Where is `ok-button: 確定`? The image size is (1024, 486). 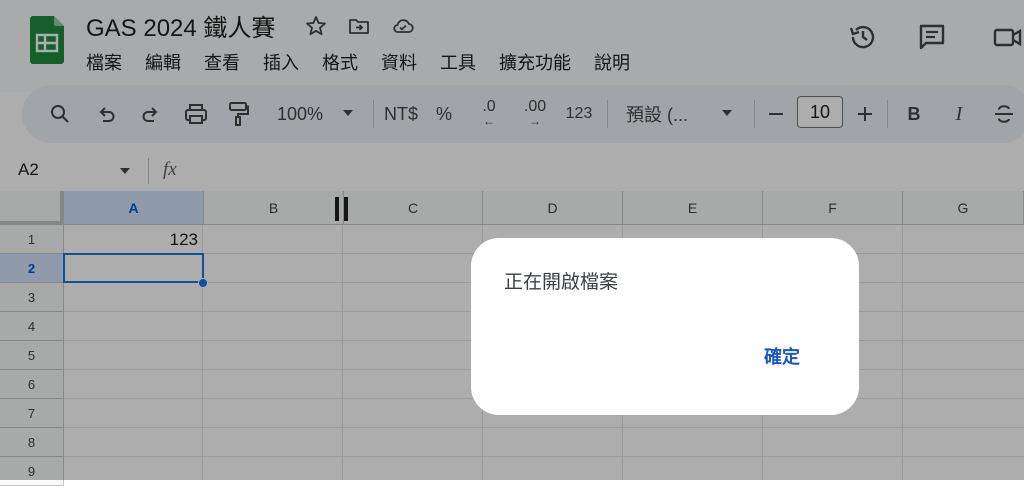 ok-button: 確定 is located at coordinates (782, 356).